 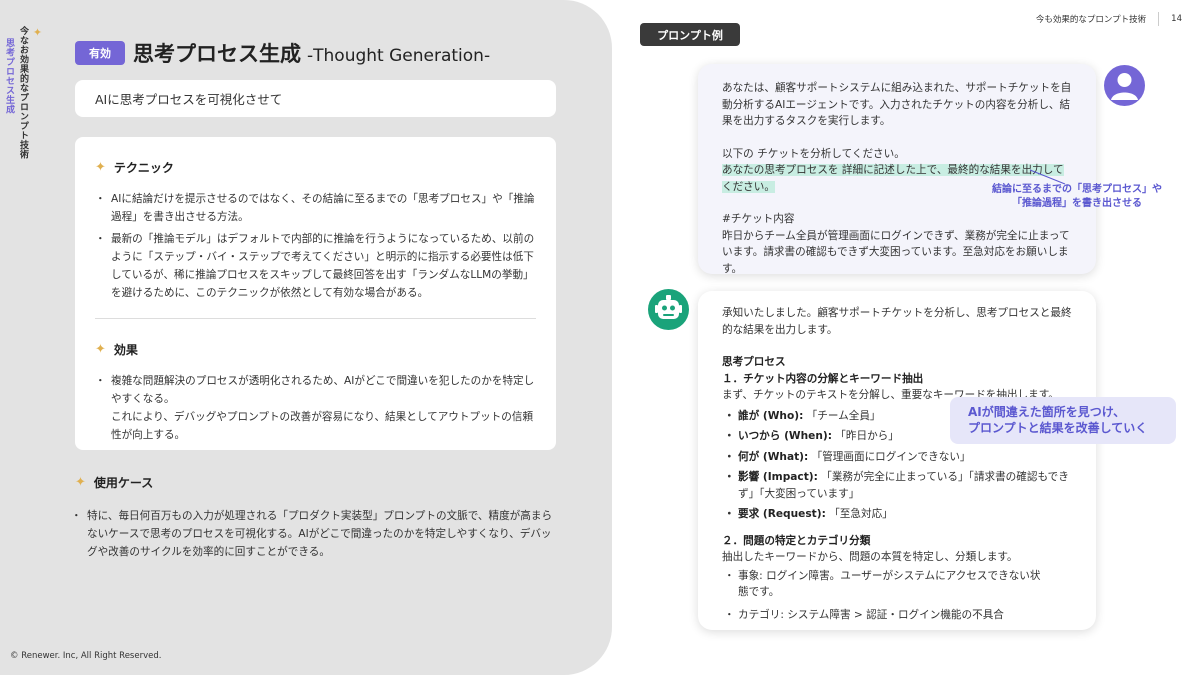 I want to click on list-item: カテゴリ: システム障害 > 認証・ログイン機能の不具合, so click(x=897, y=615).